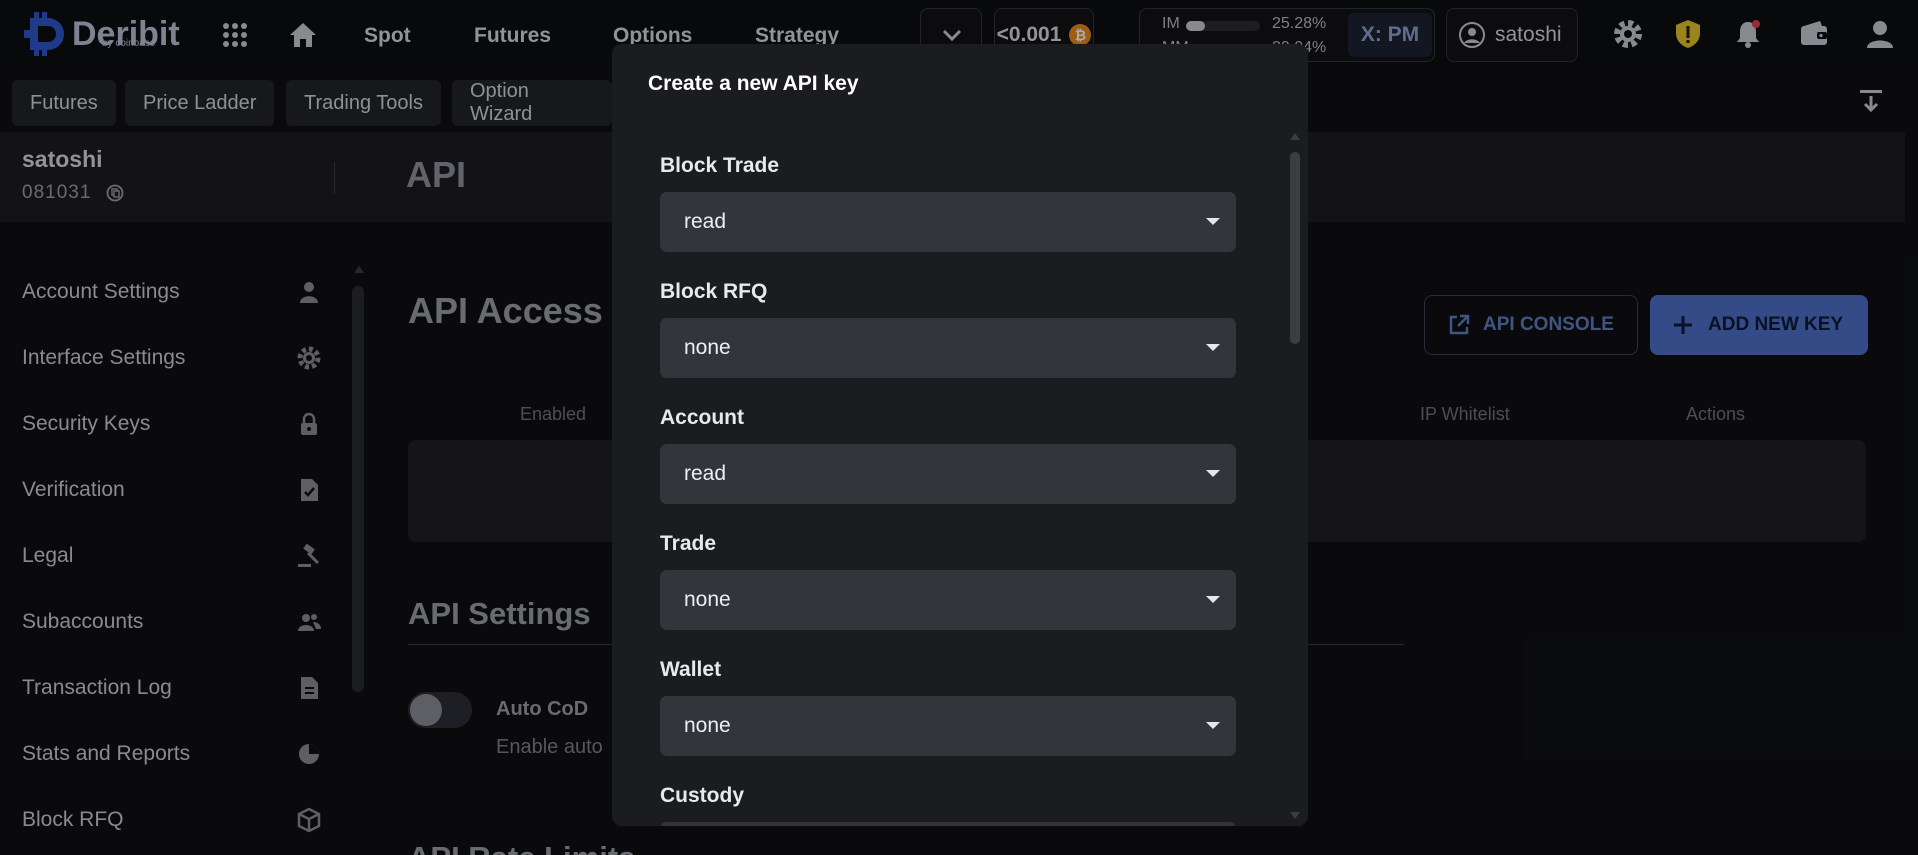  I want to click on modal-scroll-down-icon, so click(1295, 816).